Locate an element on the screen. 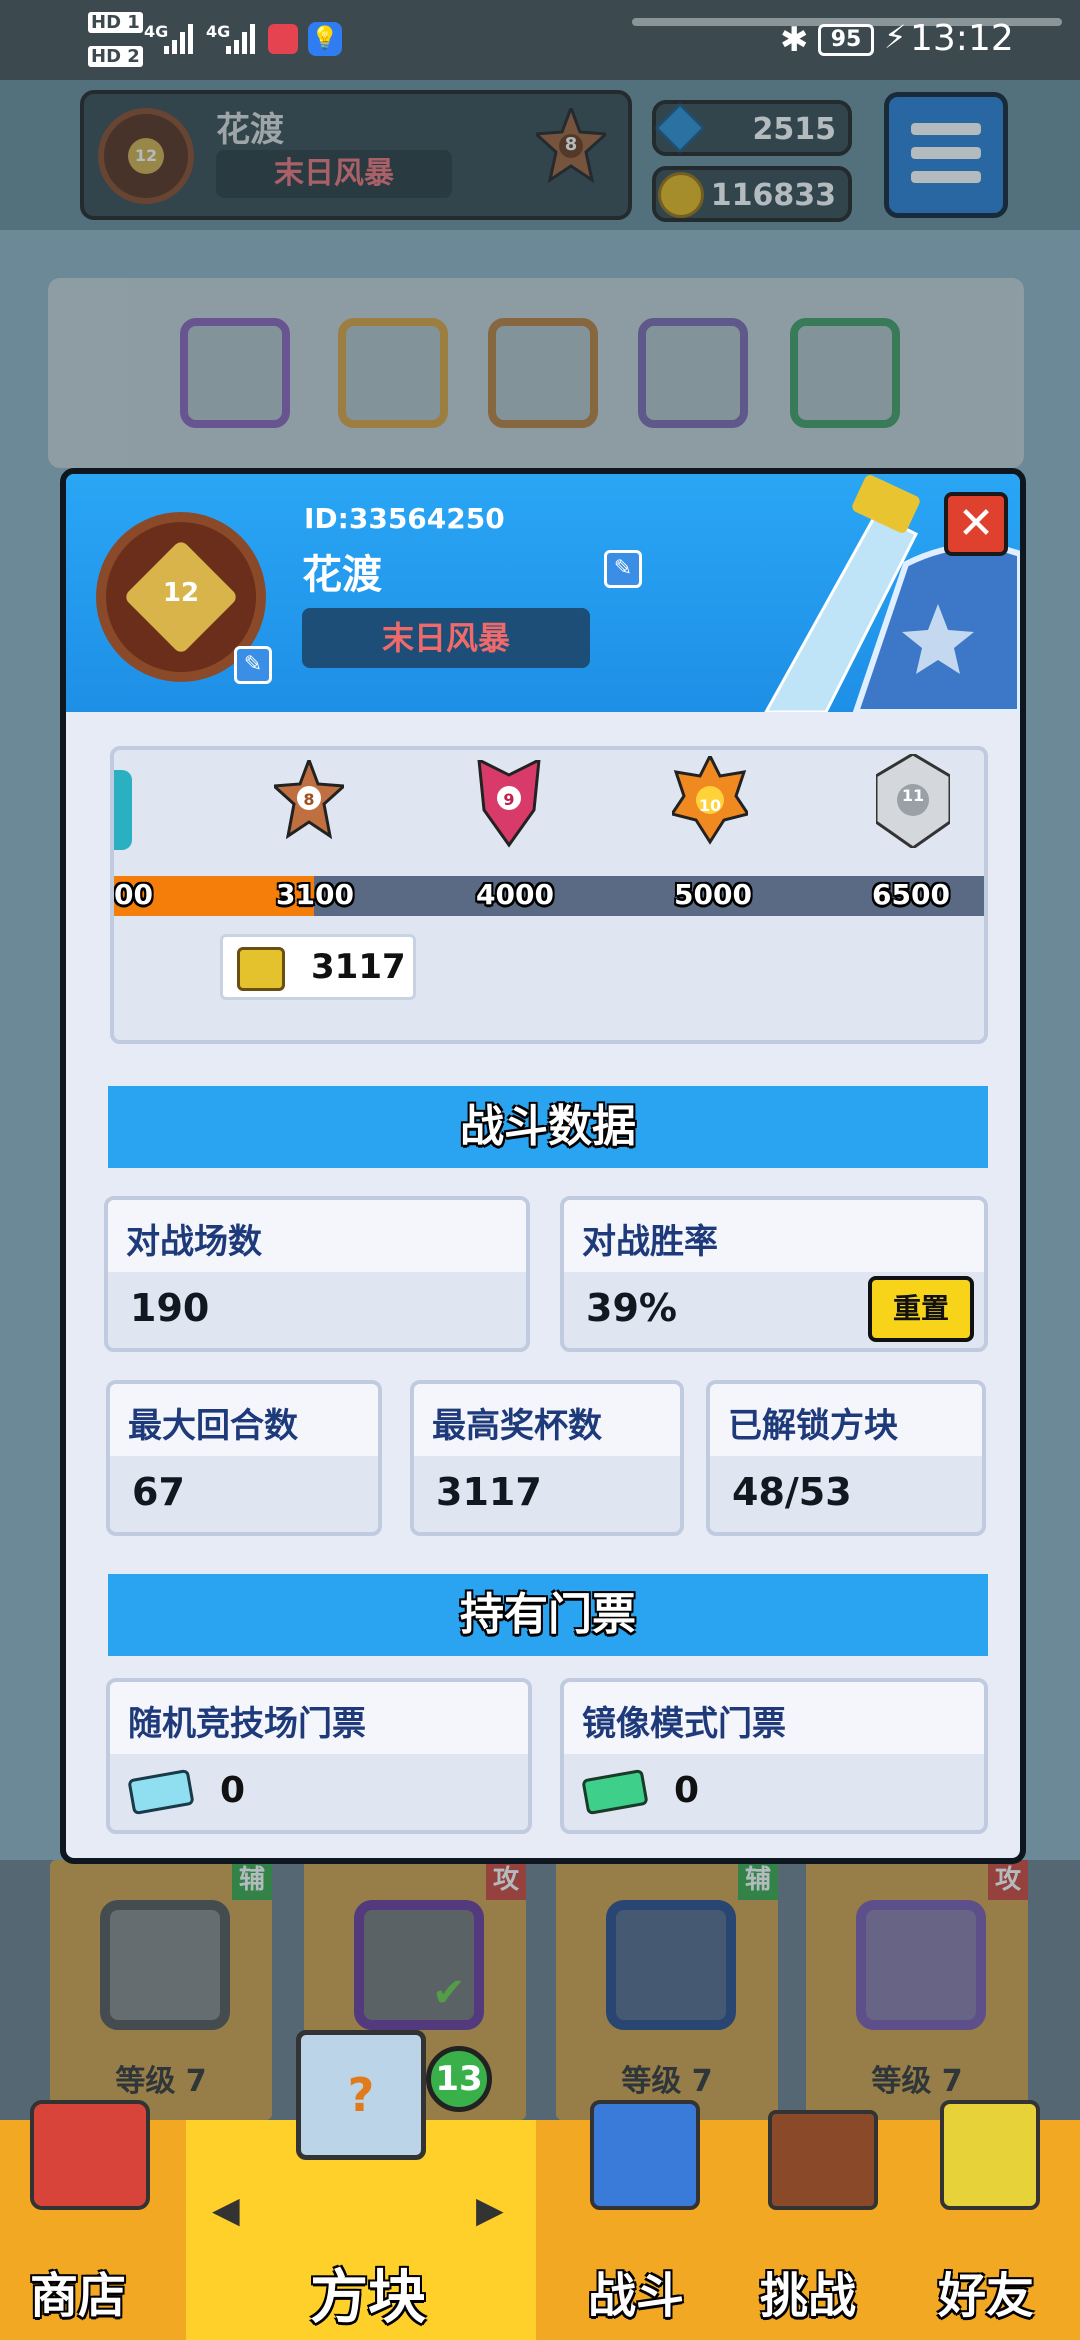 The height and width of the screenshot is (2340, 1080). battery-level: 95 is located at coordinates (846, 39).